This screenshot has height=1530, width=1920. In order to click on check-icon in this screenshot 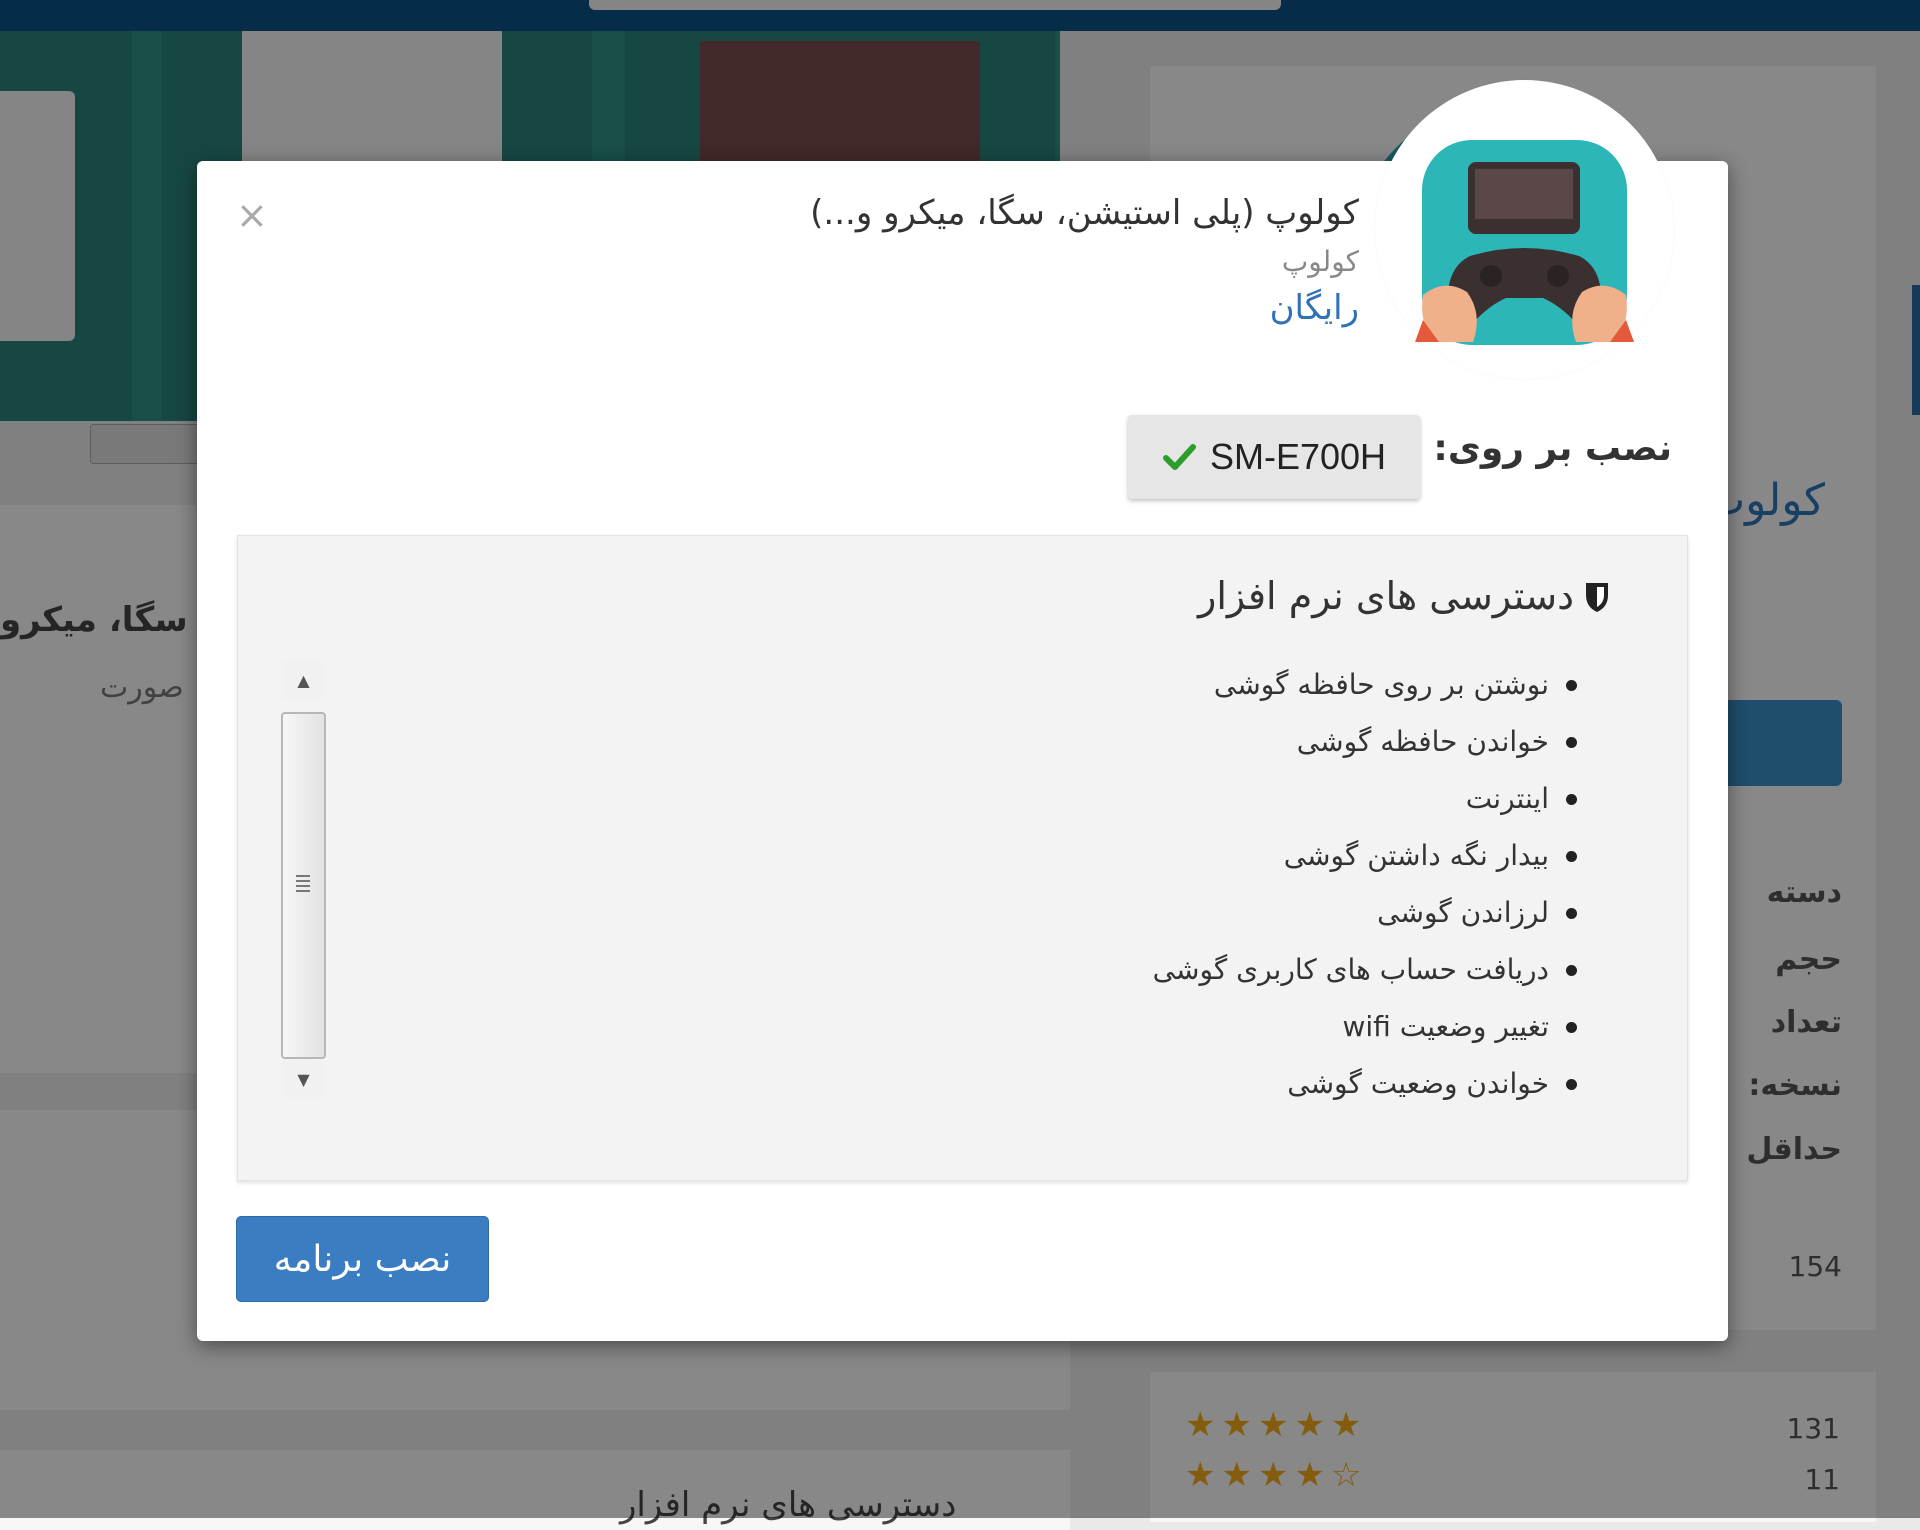, I will do `click(1179, 457)`.